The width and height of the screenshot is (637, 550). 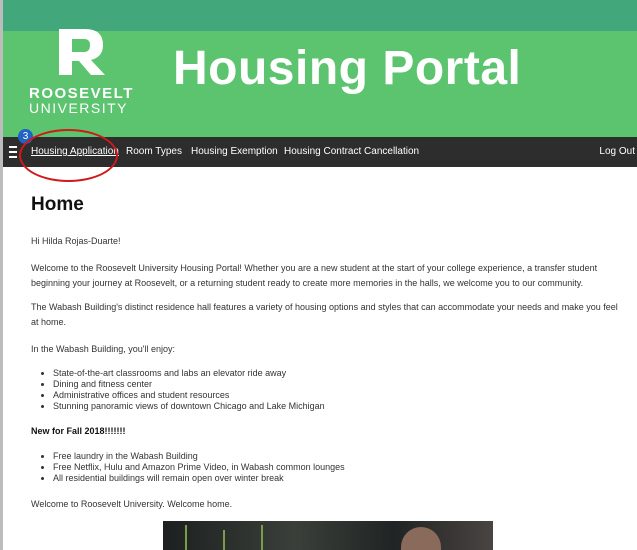 What do you see at coordinates (82, 83) in the screenshot?
I see `roosevelt-university-logo: ROOSEVELT UNIVERSITY` at bounding box center [82, 83].